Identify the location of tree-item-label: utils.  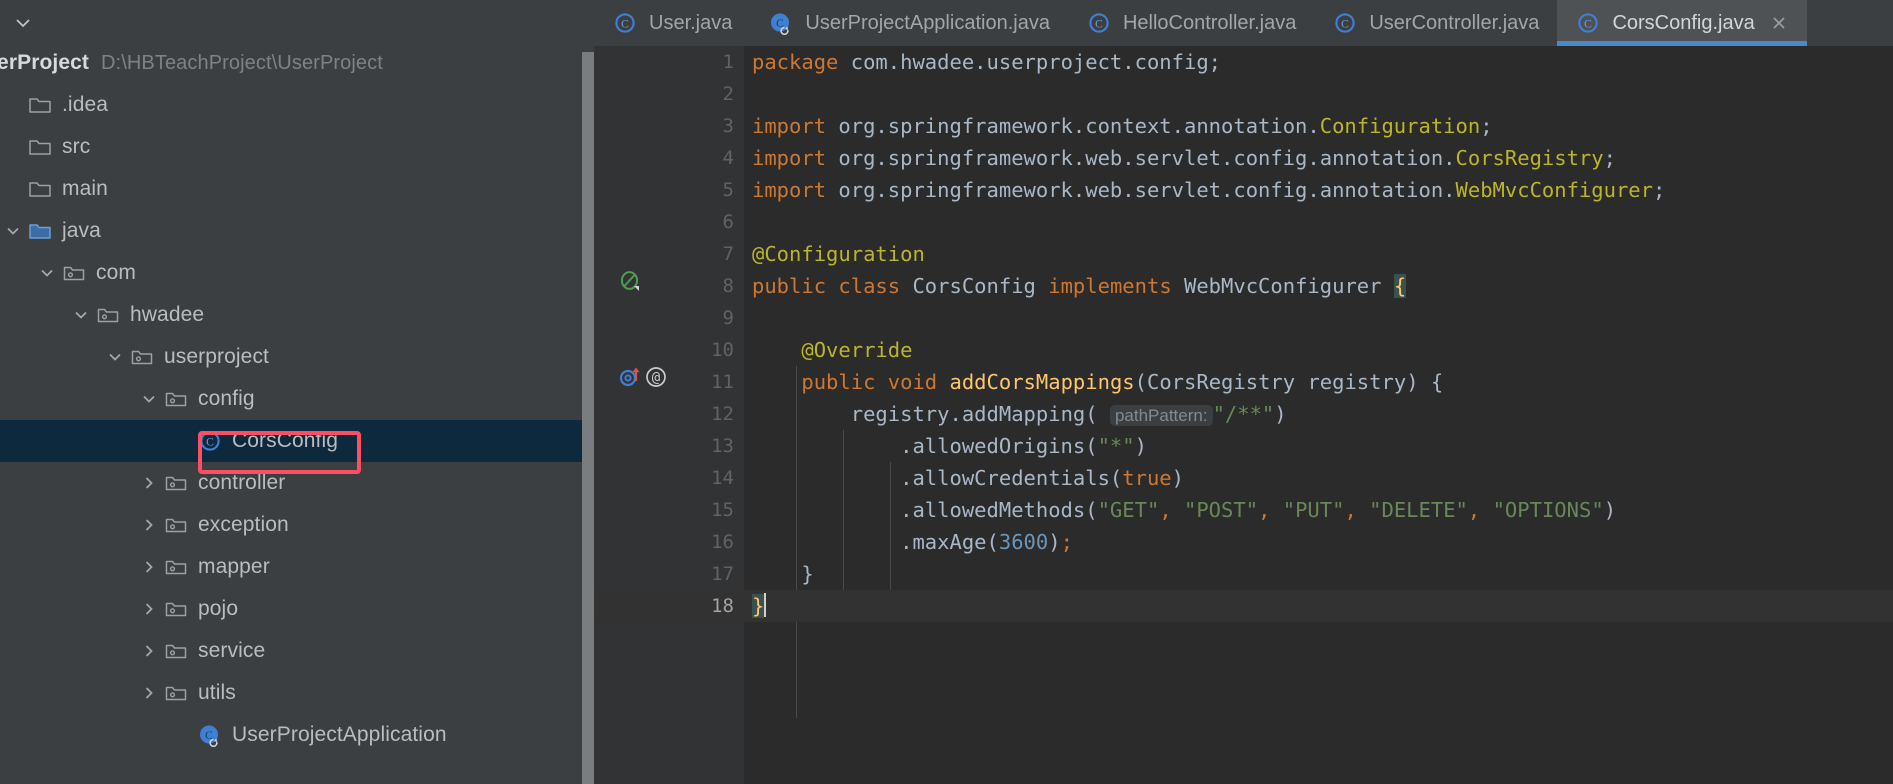
(217, 692).